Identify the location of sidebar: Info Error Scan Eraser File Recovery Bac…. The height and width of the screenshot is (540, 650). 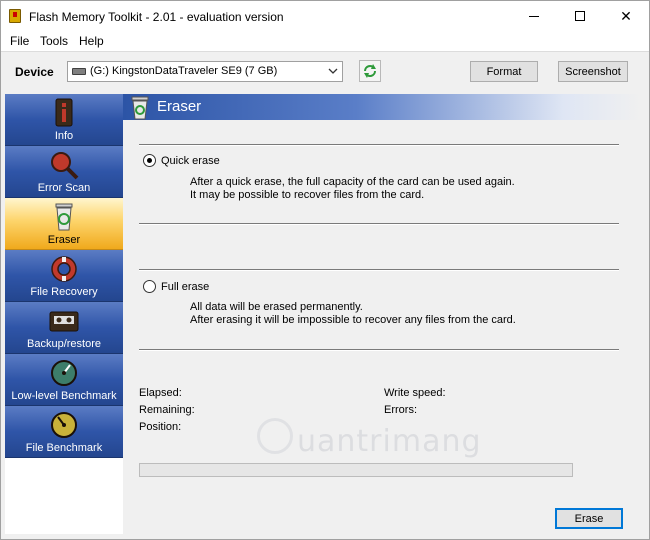
(64, 314).